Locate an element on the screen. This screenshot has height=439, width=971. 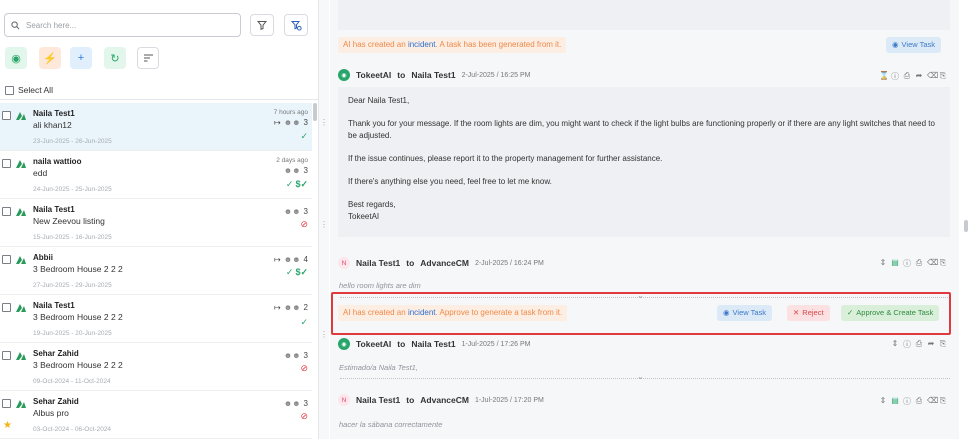
message-actions: ⇕ ▤ ⓘ ⎙ ⌫ ⎘ is located at coordinates (913, 401).